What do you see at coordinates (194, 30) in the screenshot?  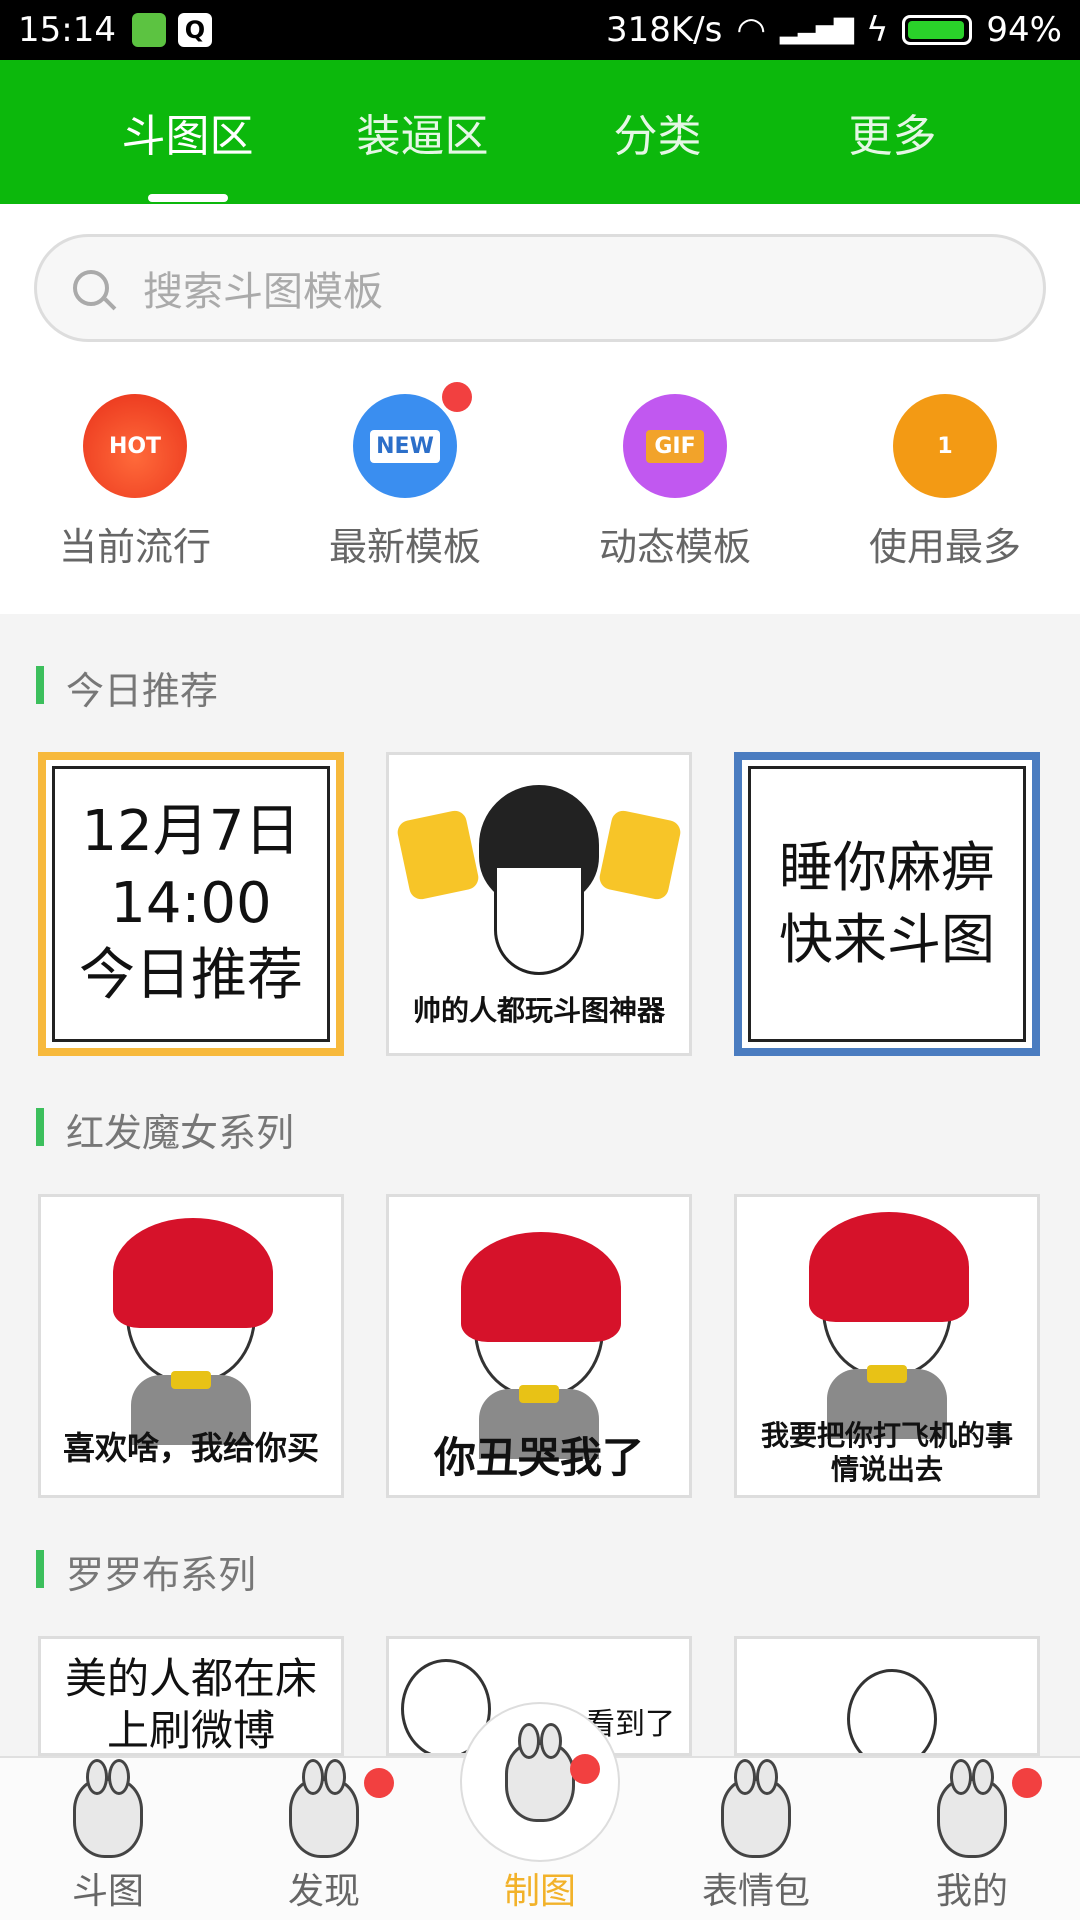 I see `qq-icon: Q` at bounding box center [194, 30].